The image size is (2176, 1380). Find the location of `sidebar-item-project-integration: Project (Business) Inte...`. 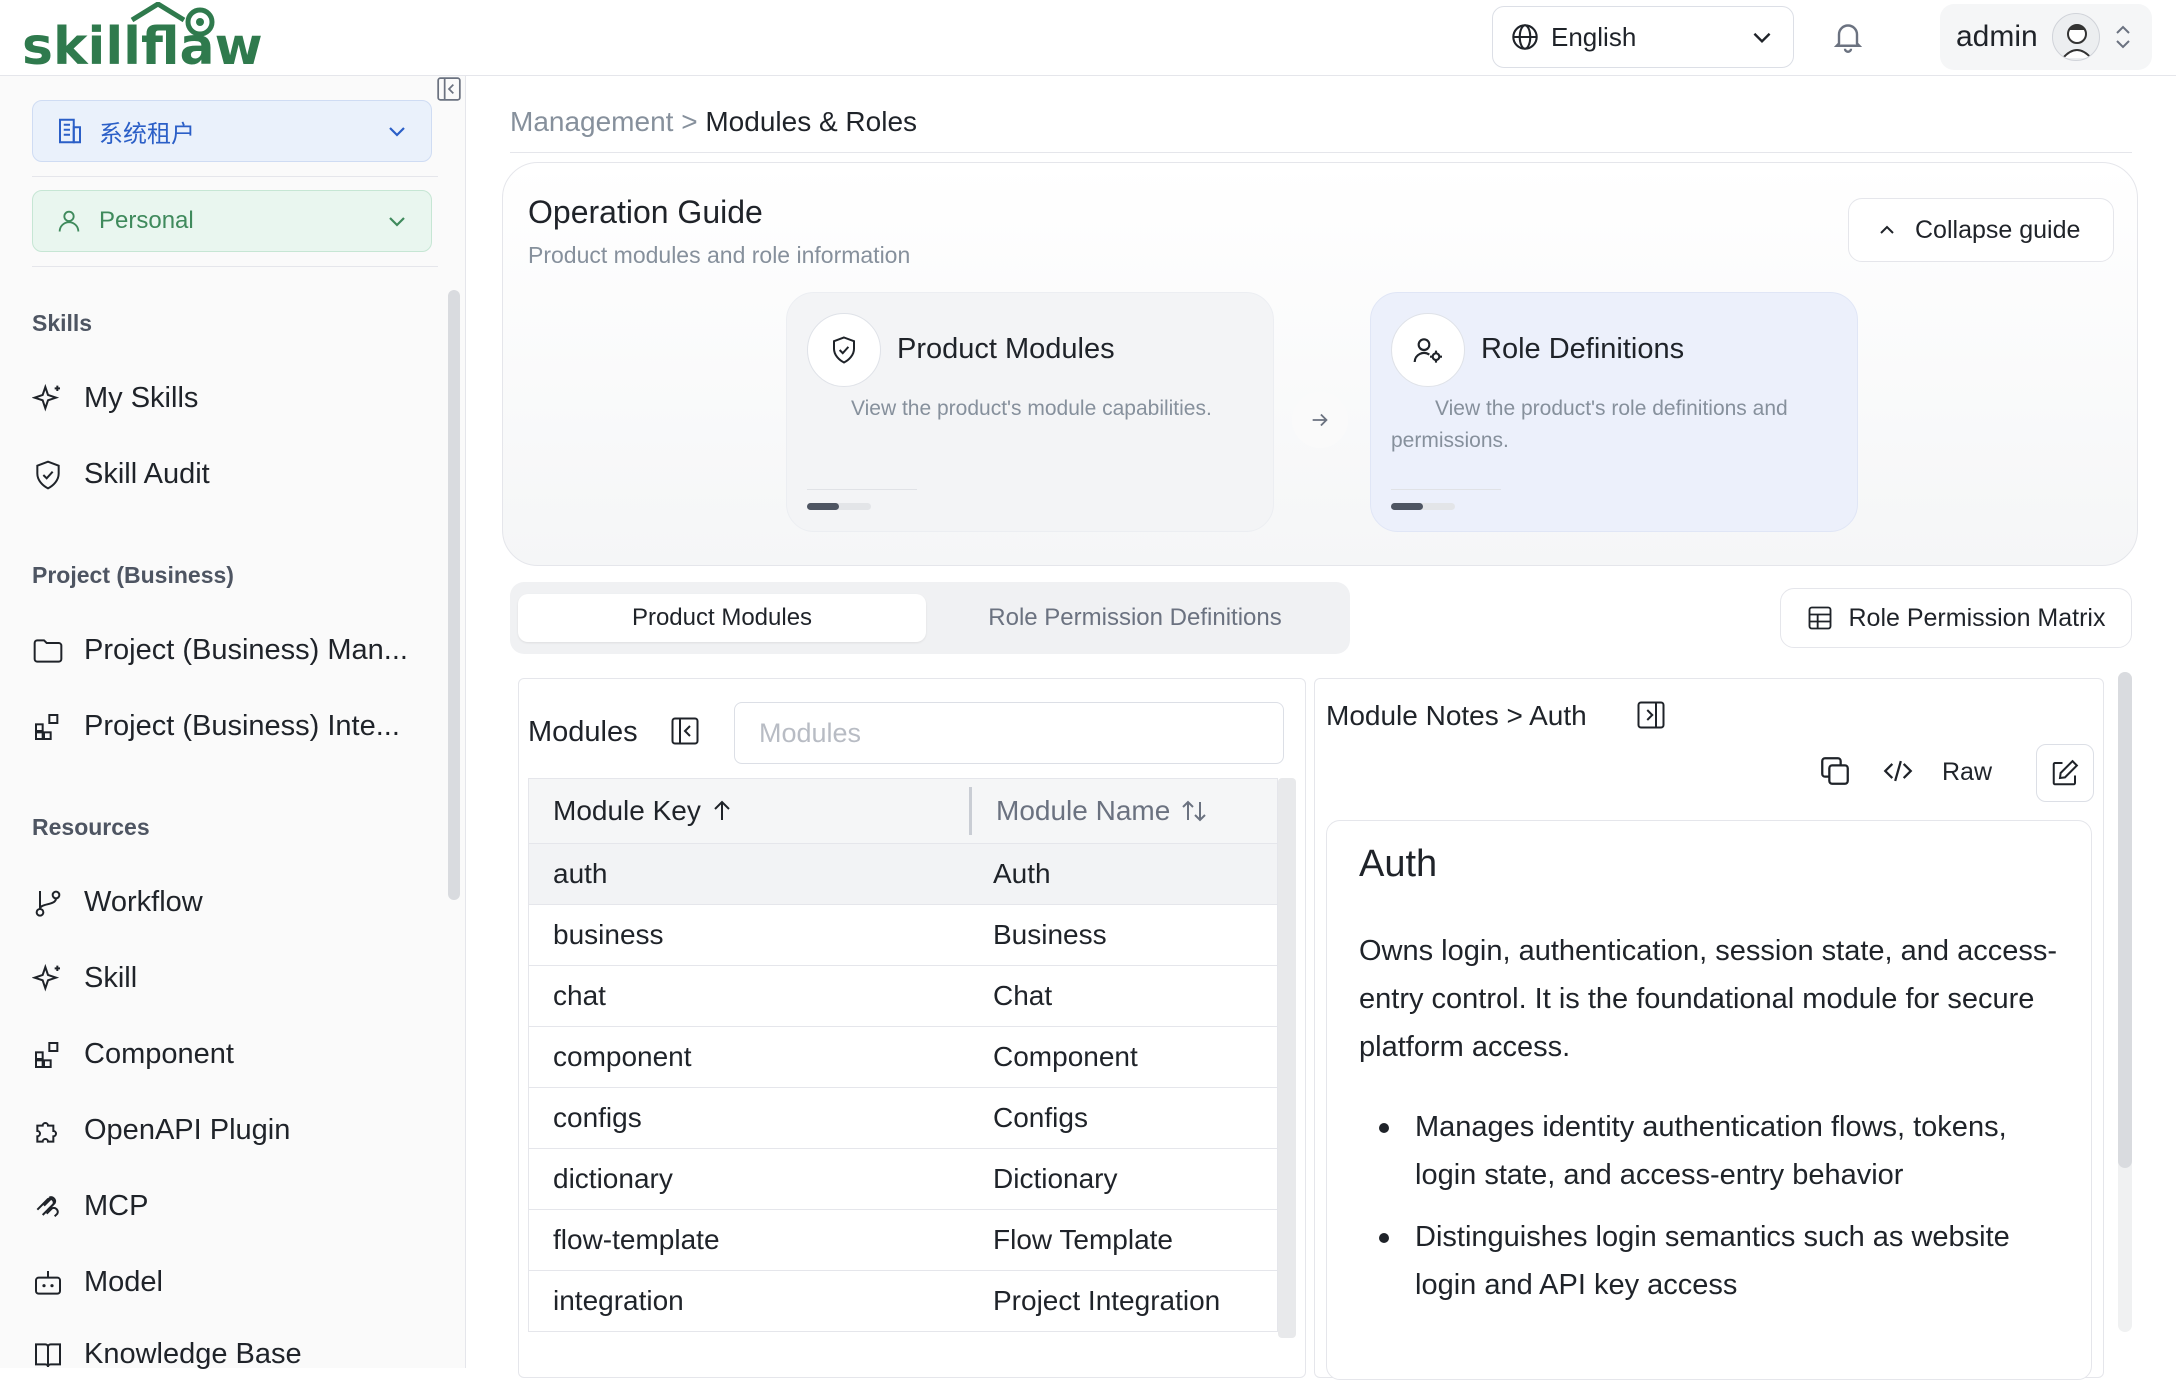

sidebar-item-project-integration: Project (Business) Inte... is located at coordinates (216, 726).